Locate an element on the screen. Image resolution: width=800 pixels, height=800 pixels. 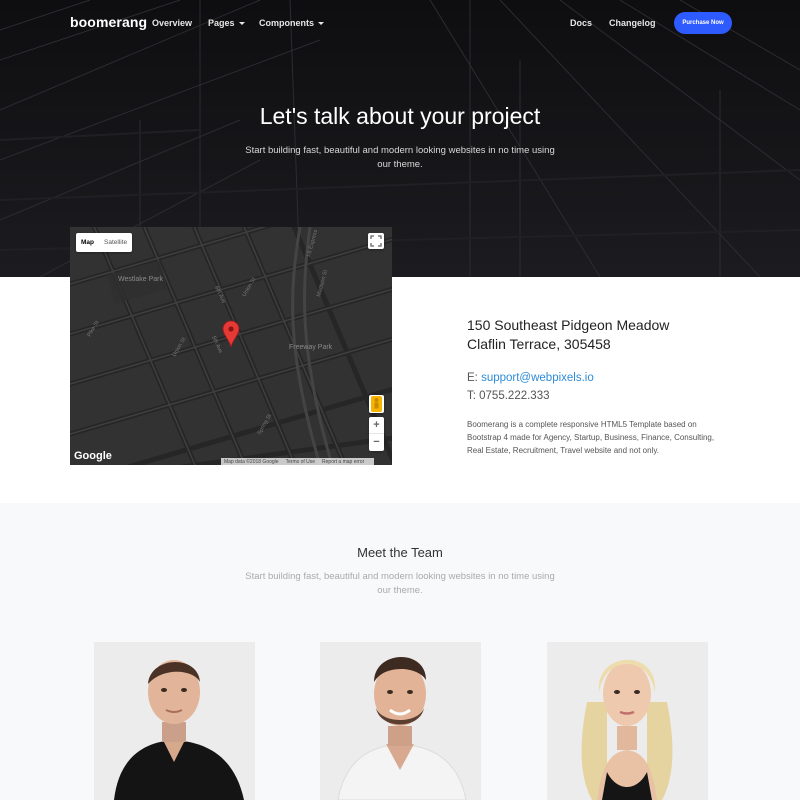
nav-item-changelog: Changelog is located at coordinates (632, 23).